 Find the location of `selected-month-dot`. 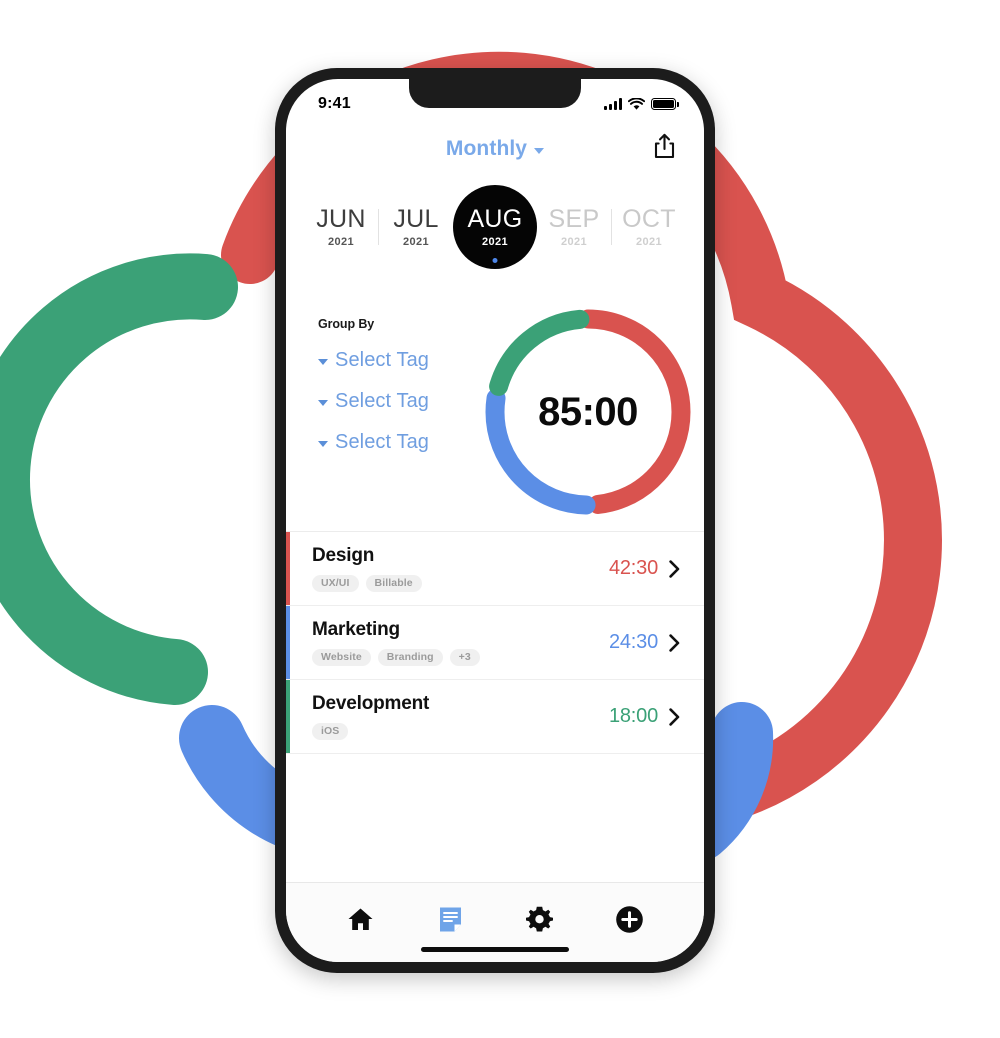

selected-month-dot is located at coordinates (495, 260).